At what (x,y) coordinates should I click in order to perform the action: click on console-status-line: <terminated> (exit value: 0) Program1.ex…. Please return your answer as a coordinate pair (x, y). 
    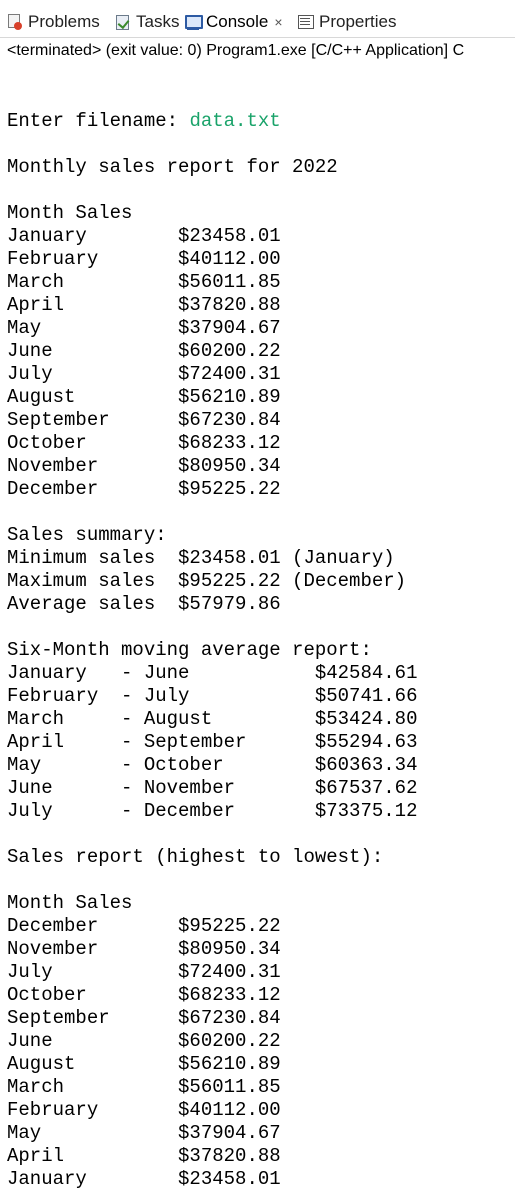
    Looking at the image, I should click on (236, 50).